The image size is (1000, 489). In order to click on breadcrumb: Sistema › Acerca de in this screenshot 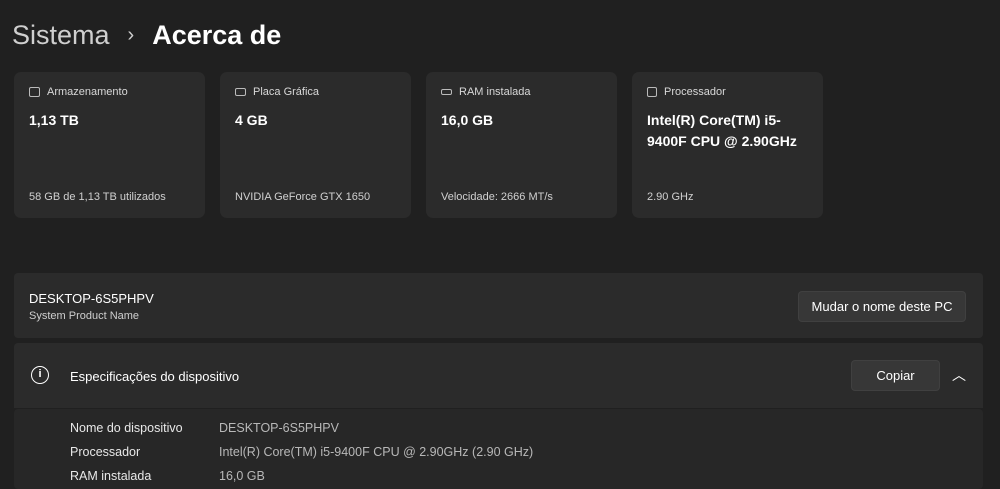, I will do `click(146, 35)`.